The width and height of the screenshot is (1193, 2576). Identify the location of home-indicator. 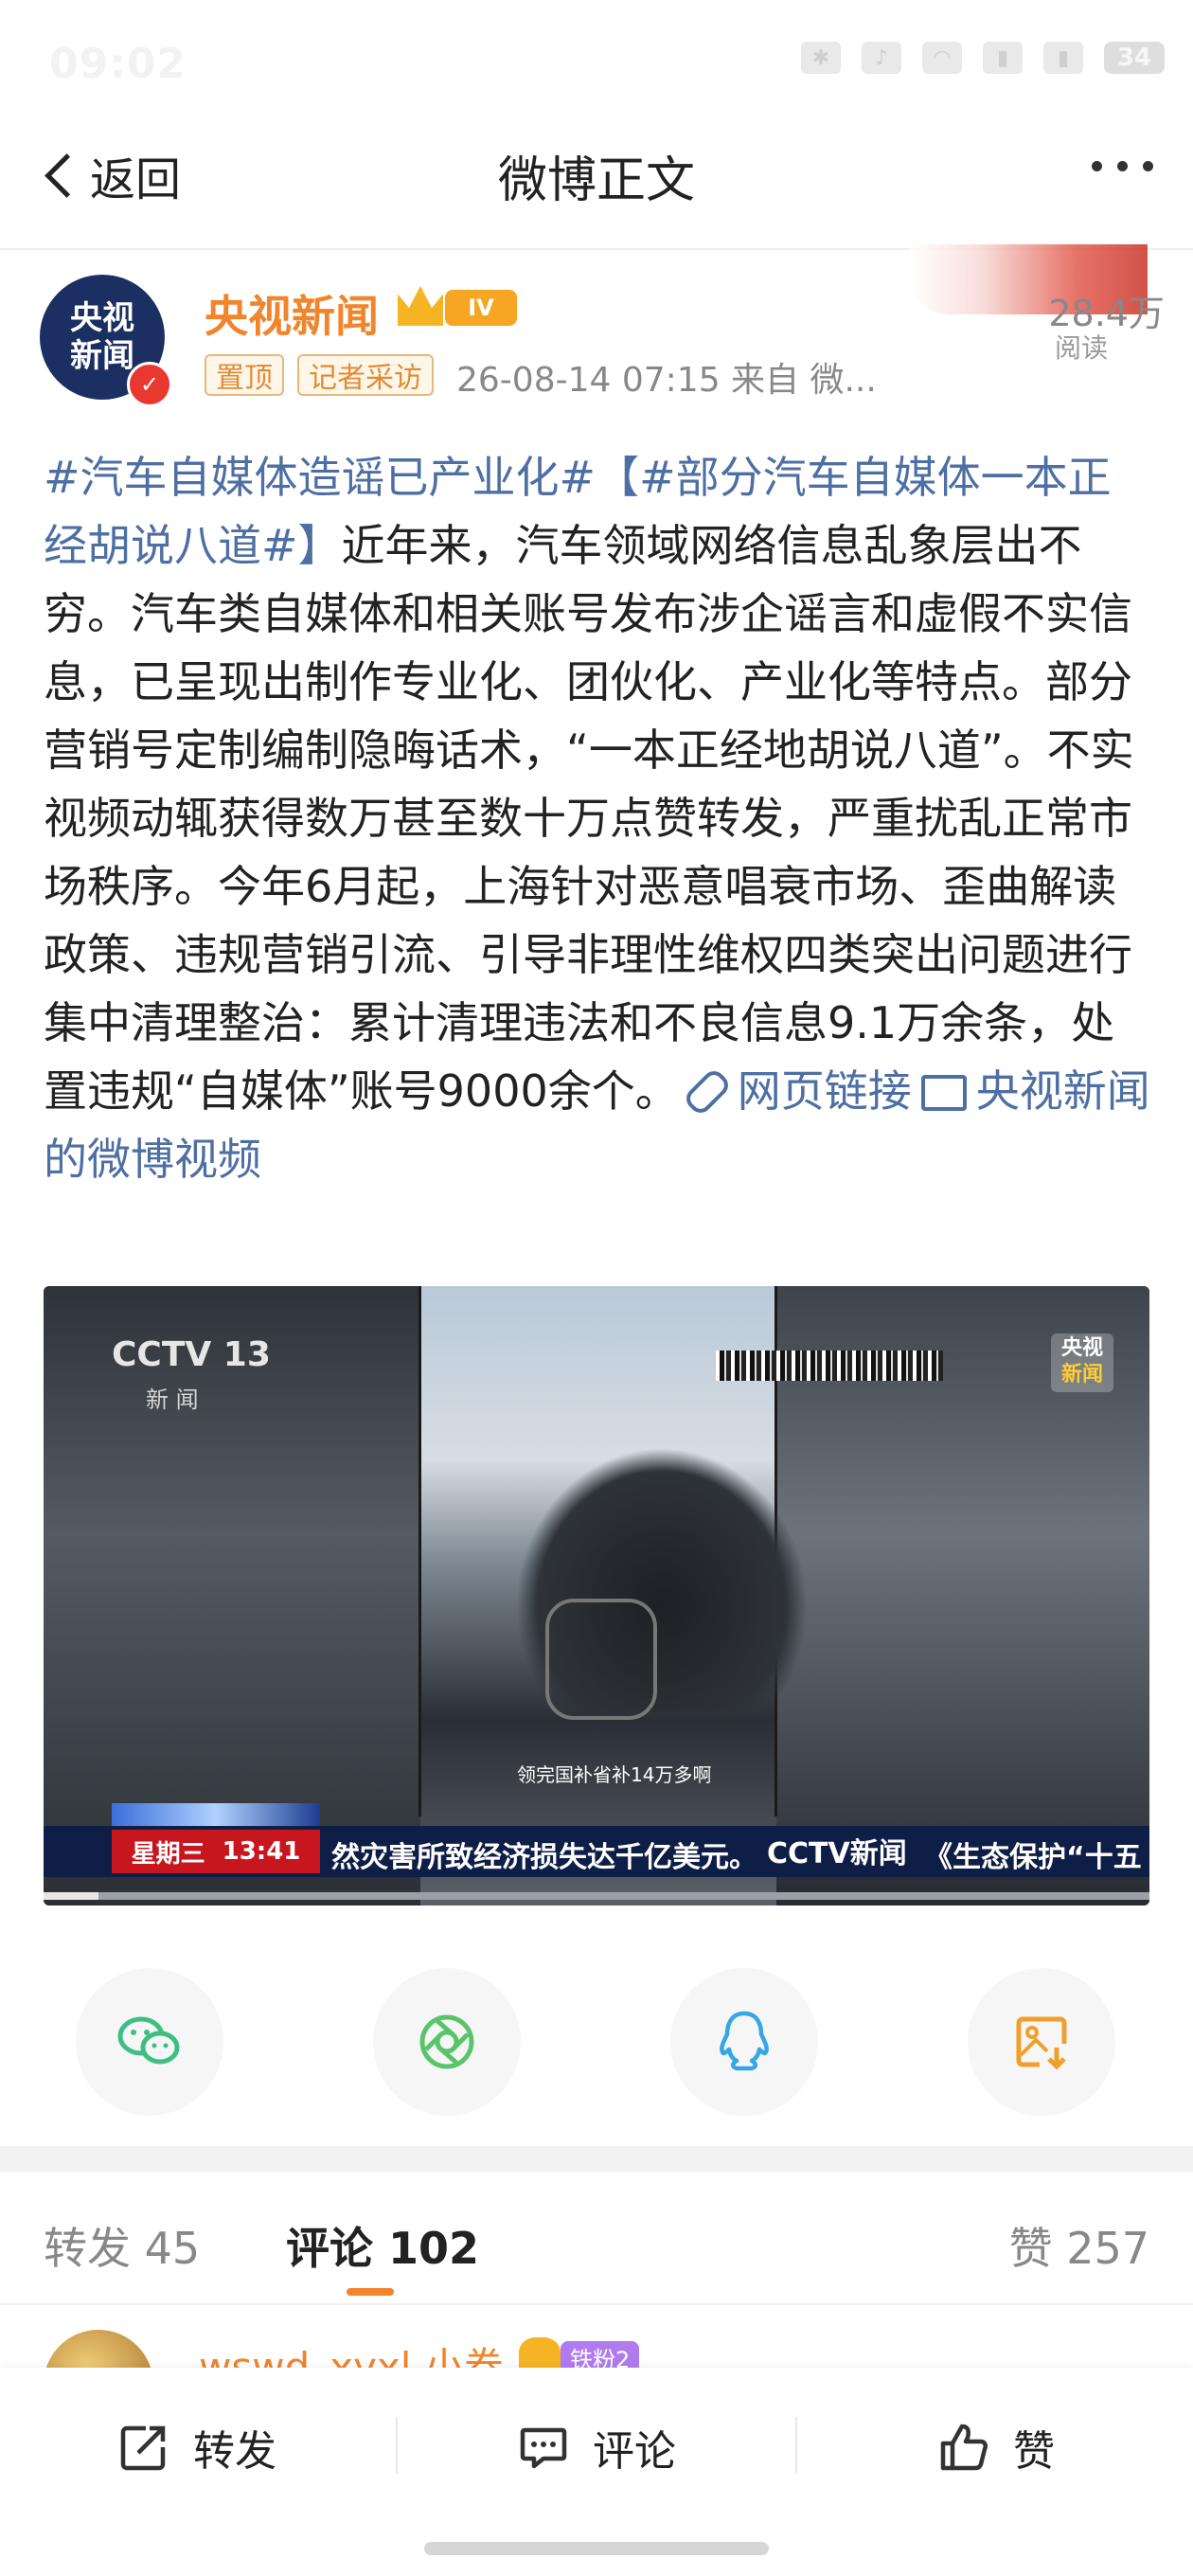
(596, 2548).